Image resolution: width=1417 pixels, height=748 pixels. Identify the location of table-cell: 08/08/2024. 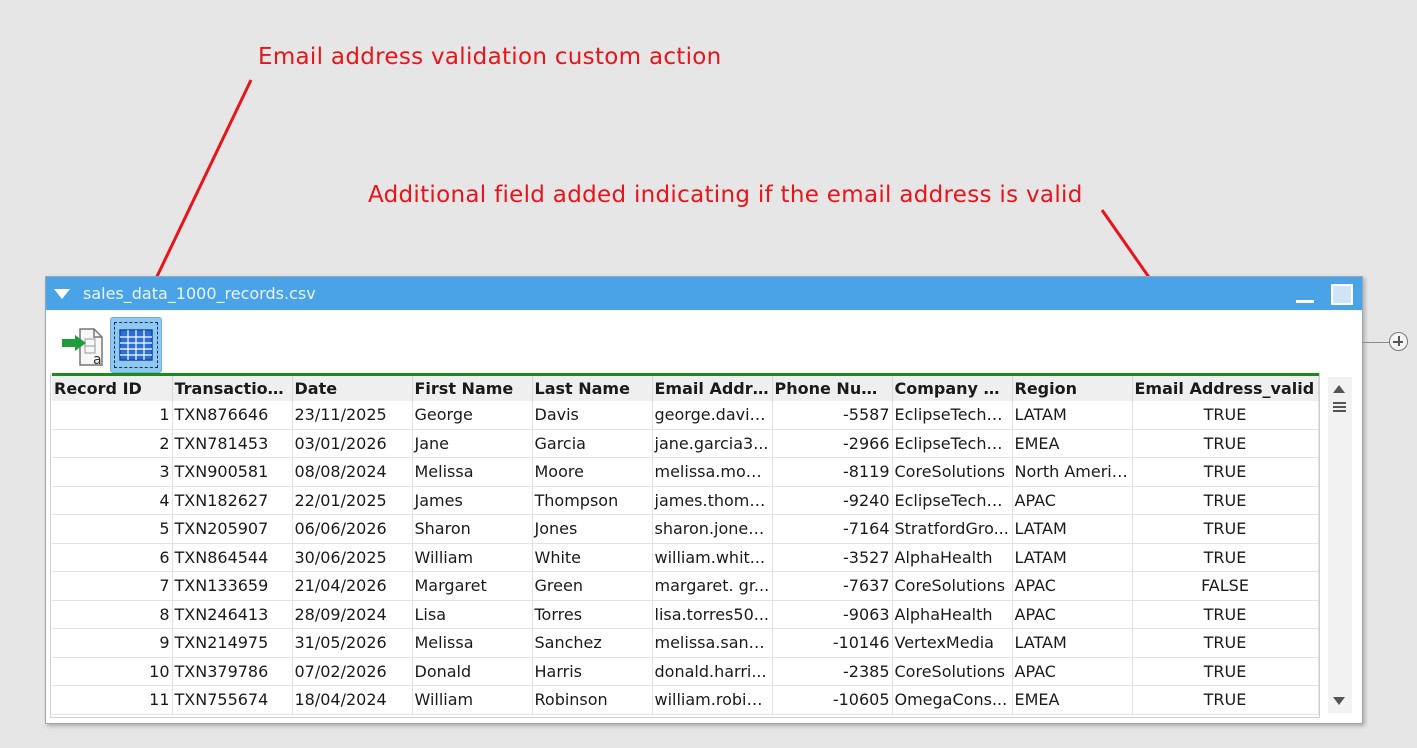
(352, 472).